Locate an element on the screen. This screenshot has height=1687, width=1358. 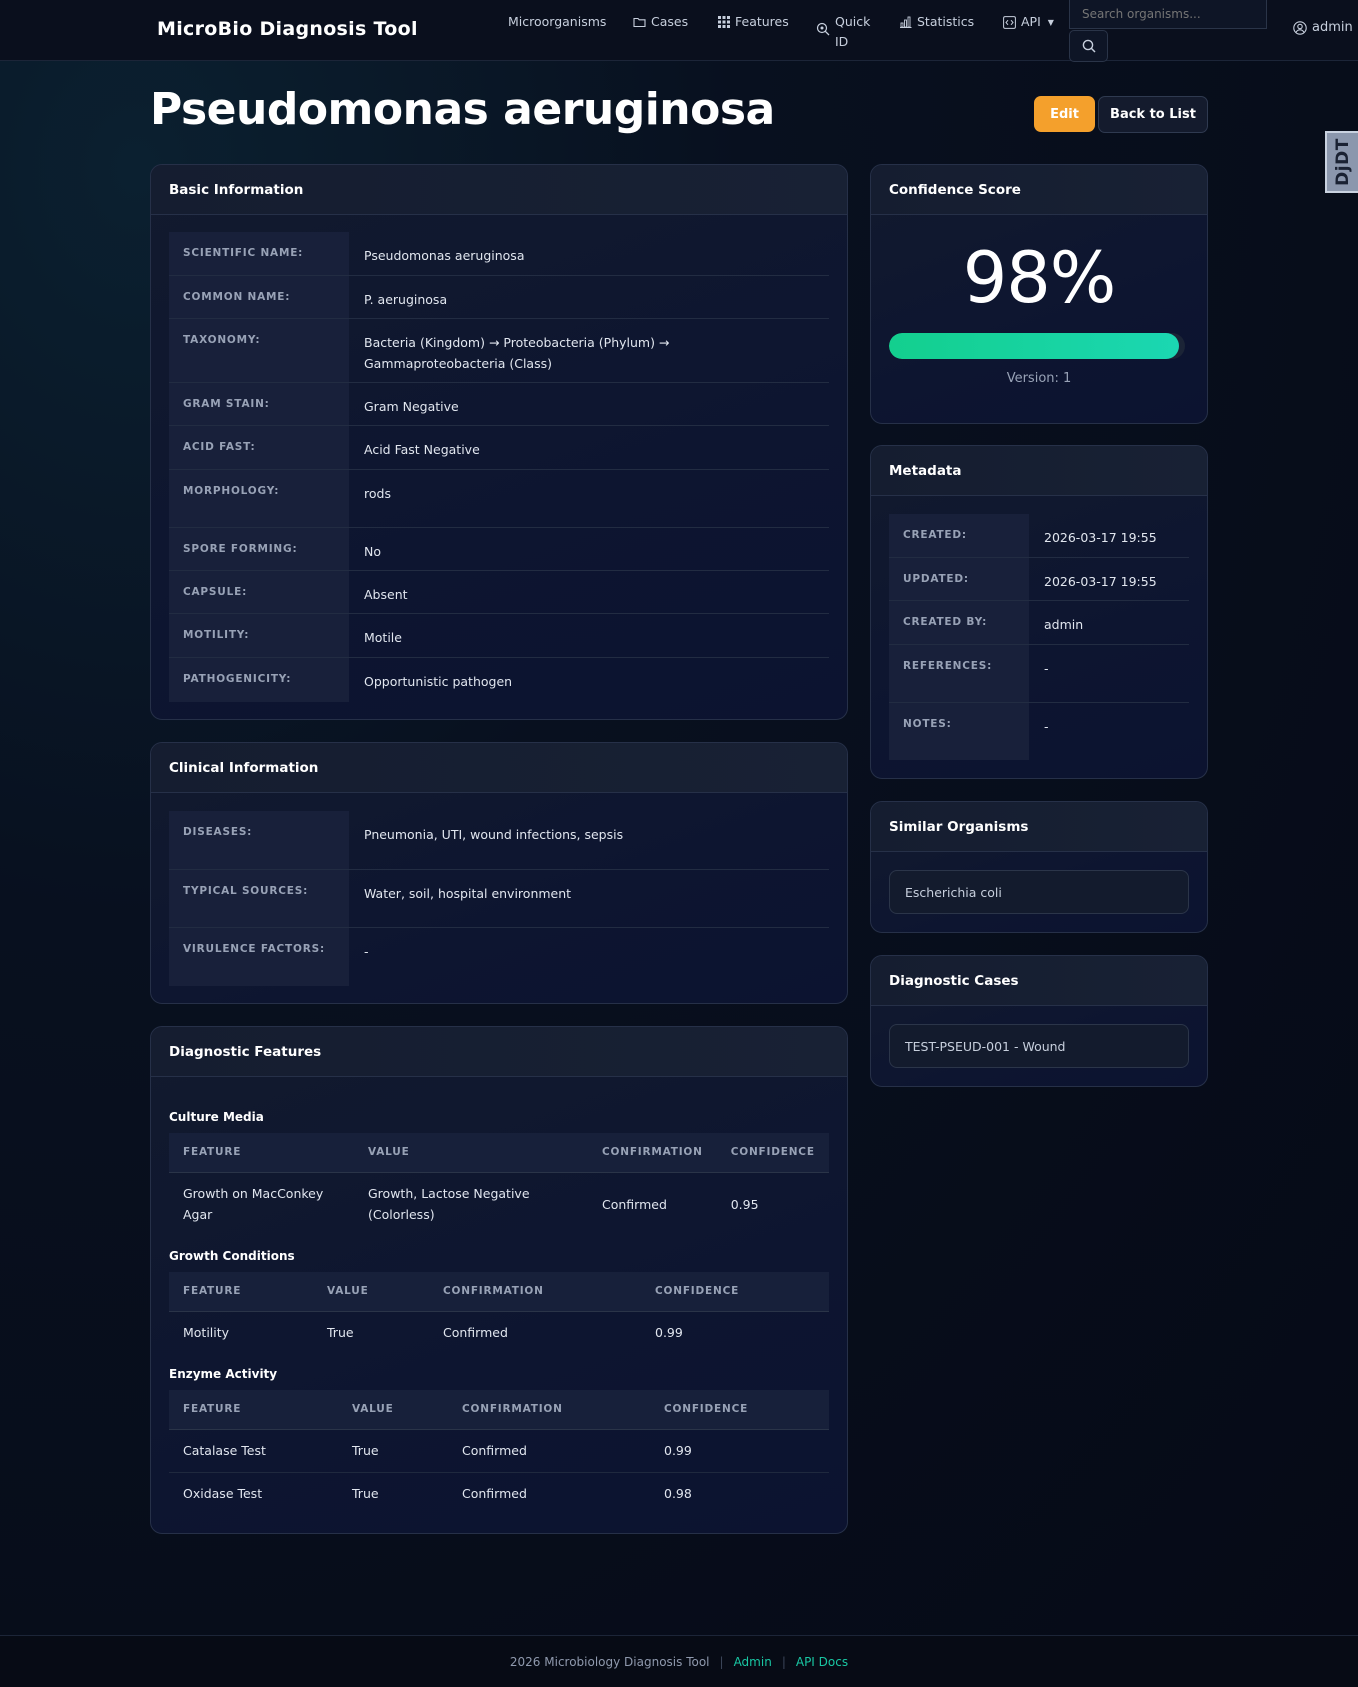
table-row: Oxidase Test True Confirmed 0.98 is located at coordinates (499, 1493).